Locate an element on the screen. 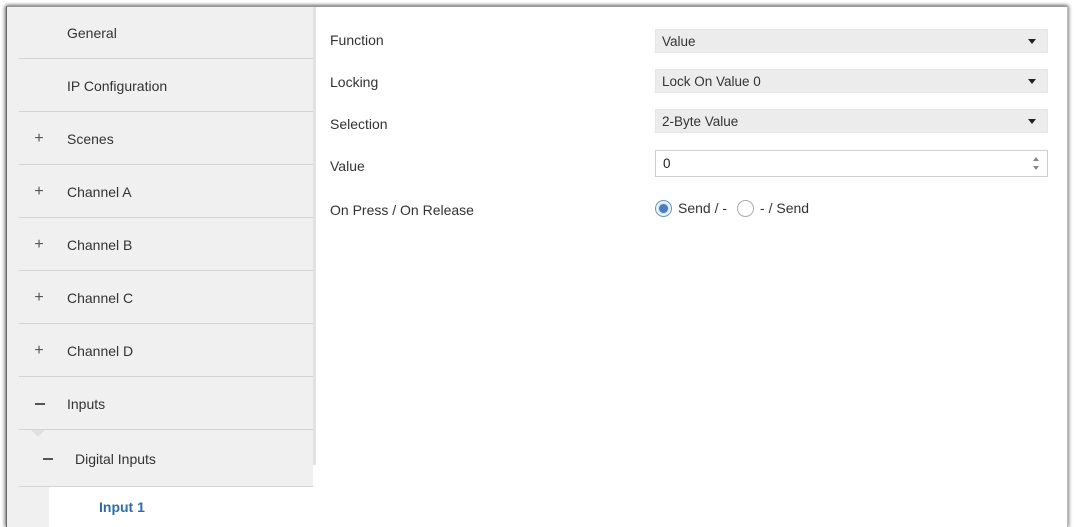 The width and height of the screenshot is (1075, 527). tree-notch-icon is located at coordinates (38, 433).